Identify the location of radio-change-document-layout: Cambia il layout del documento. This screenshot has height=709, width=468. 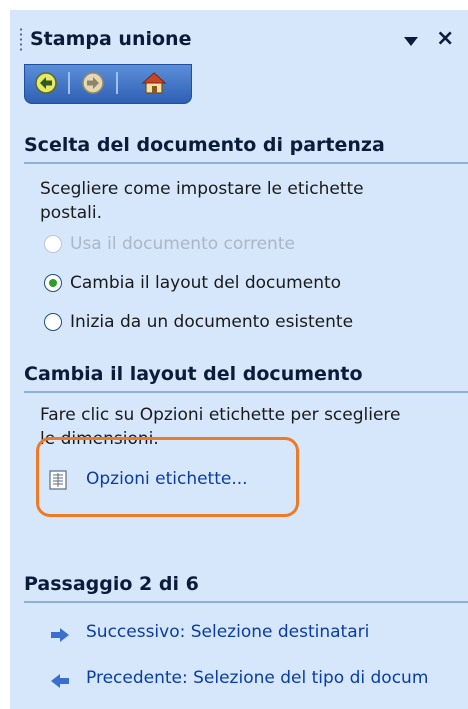
(192, 283).